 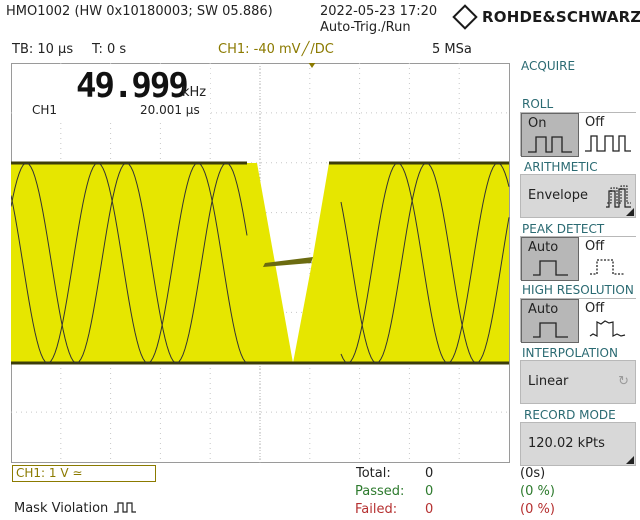 What do you see at coordinates (548, 66) in the screenshot?
I see `acquire-title: ACQUIRE` at bounding box center [548, 66].